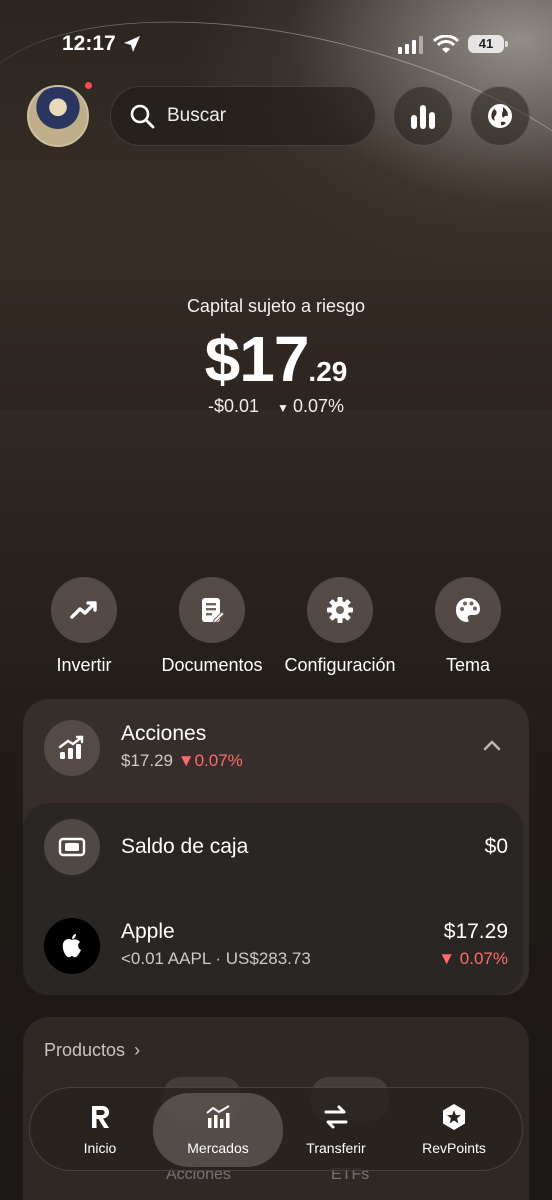 The height and width of the screenshot is (1200, 552). What do you see at coordinates (142, 116) in the screenshot?
I see `search-icon` at bounding box center [142, 116].